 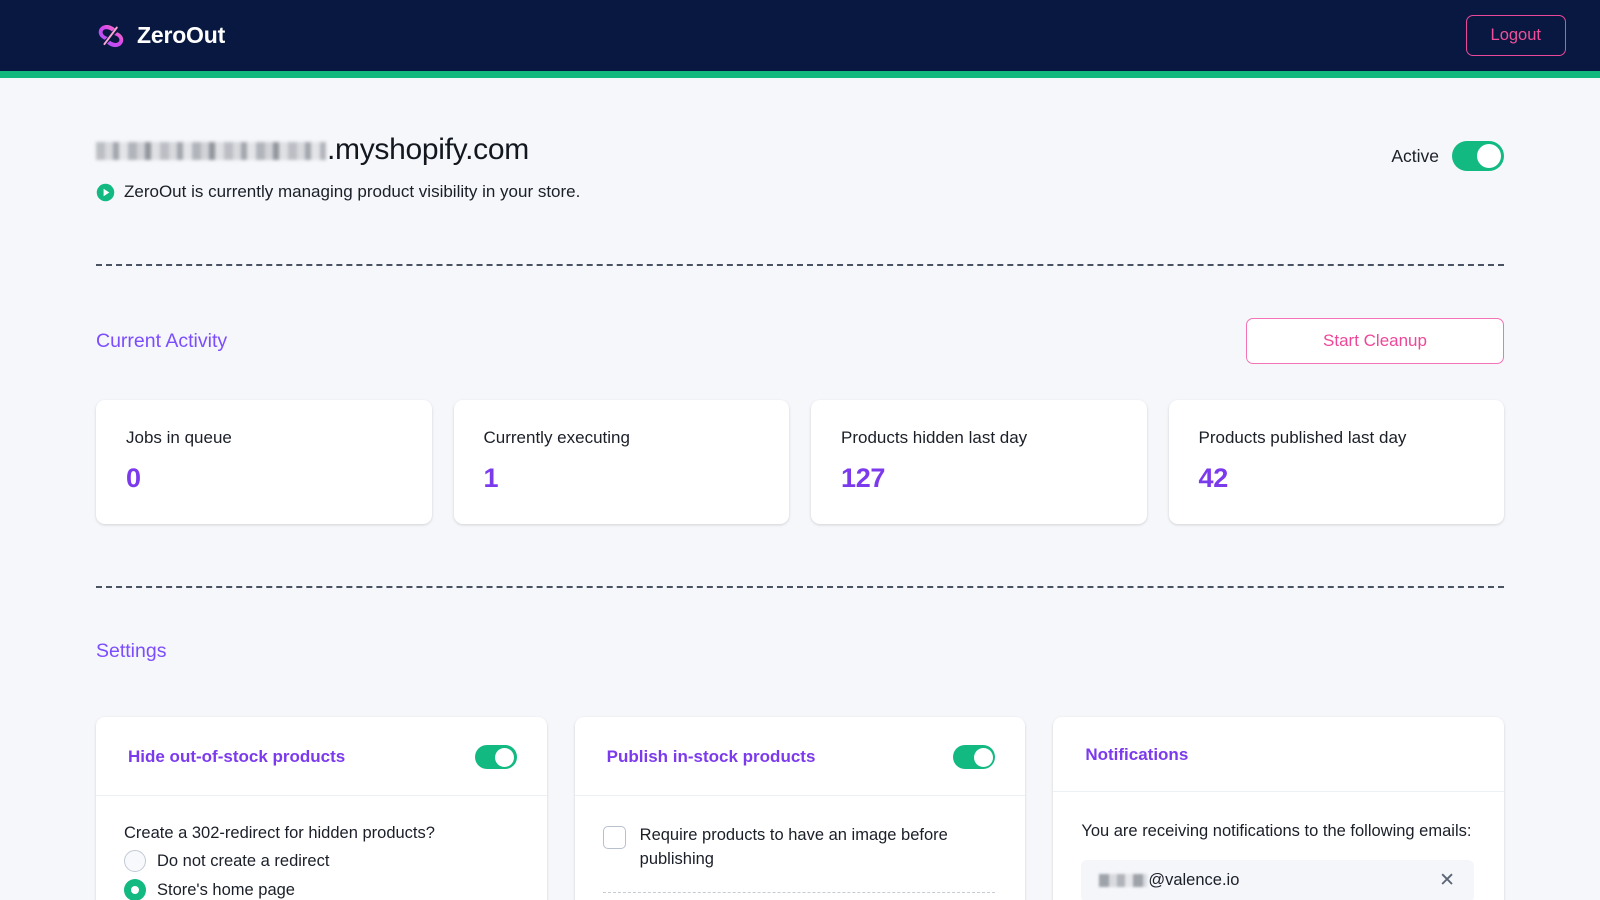 I want to click on section-divider-bottom, so click(x=800, y=587).